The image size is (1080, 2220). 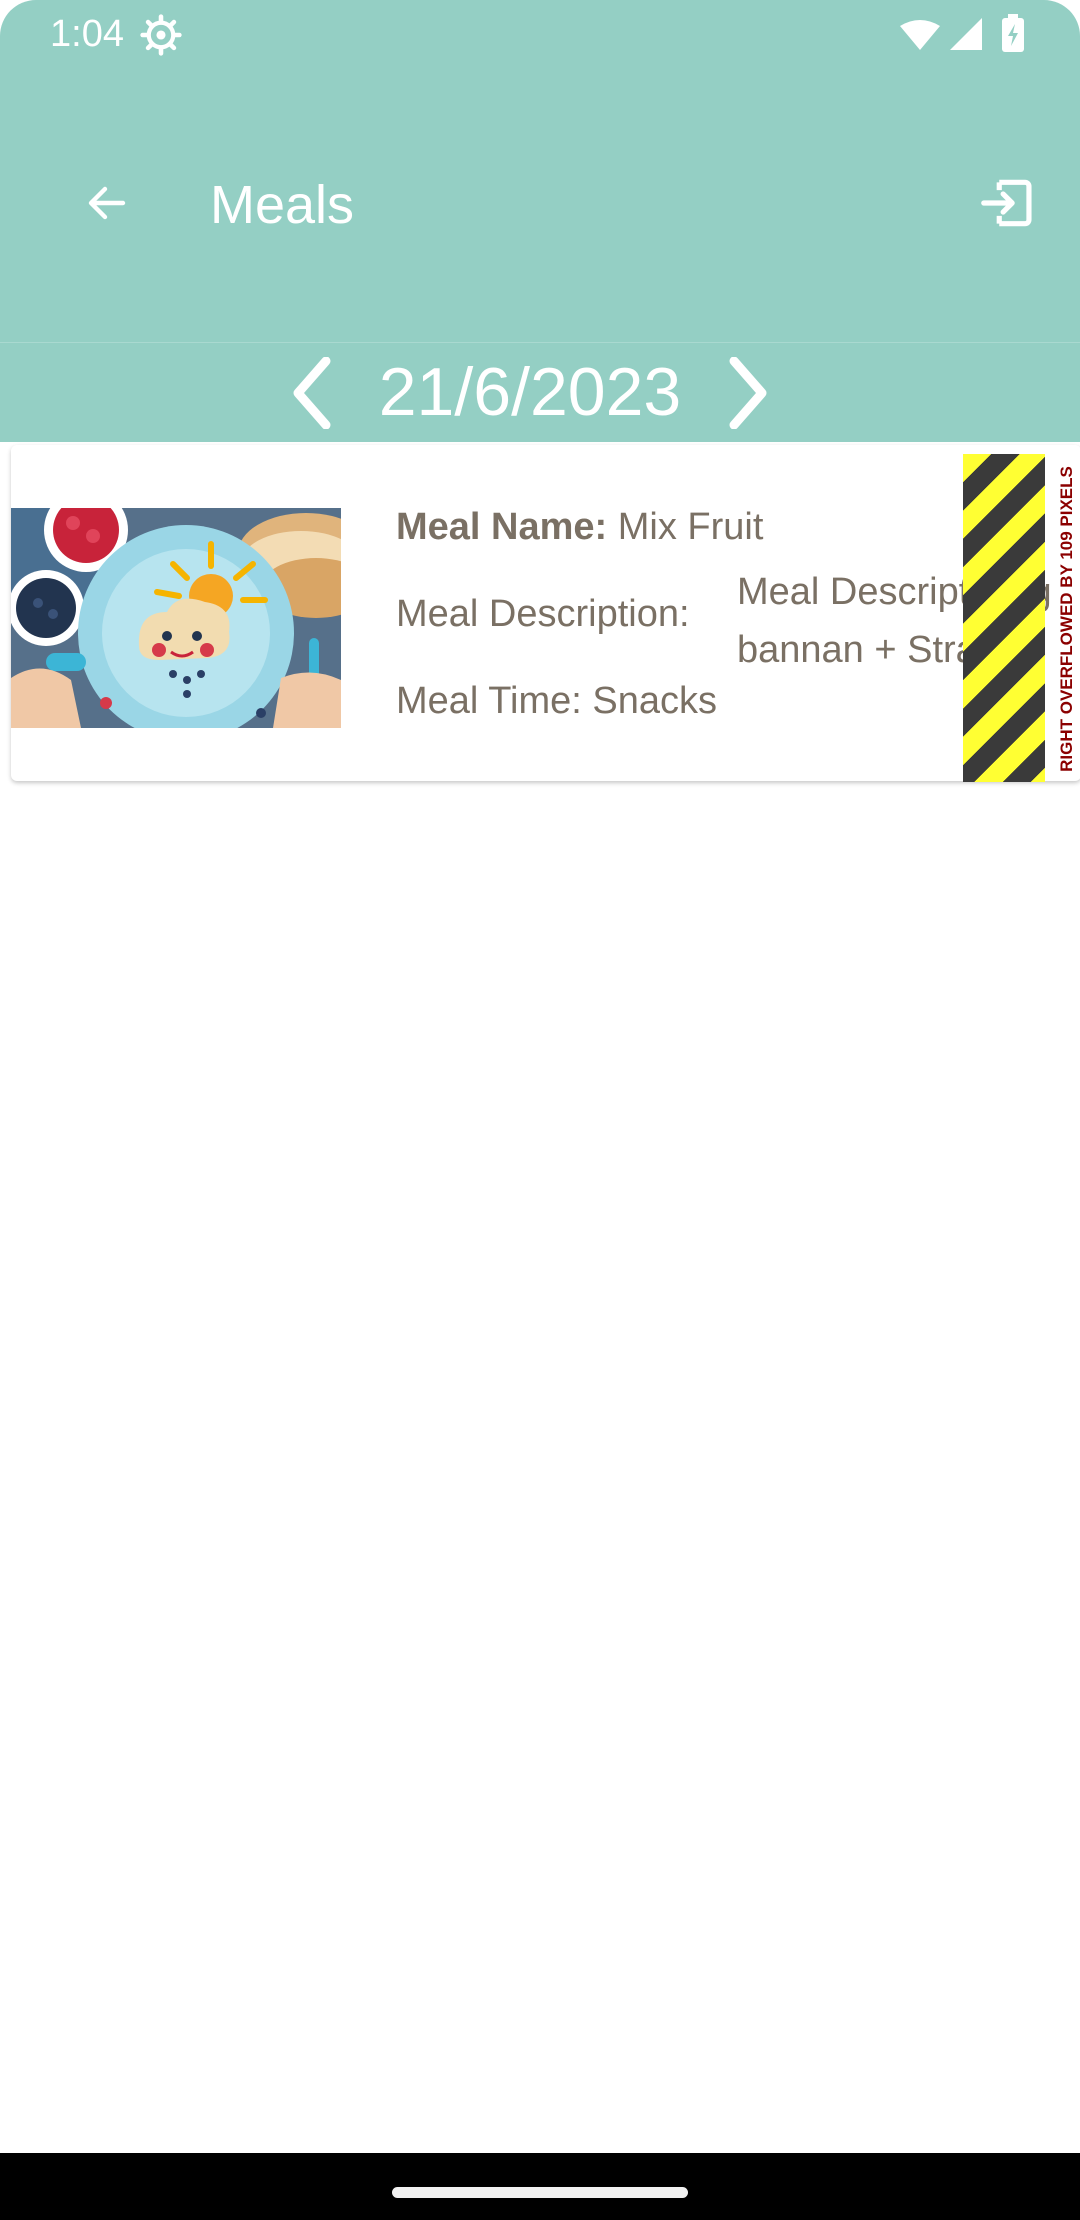 I want to click on logout-icon, so click(x=1006, y=203).